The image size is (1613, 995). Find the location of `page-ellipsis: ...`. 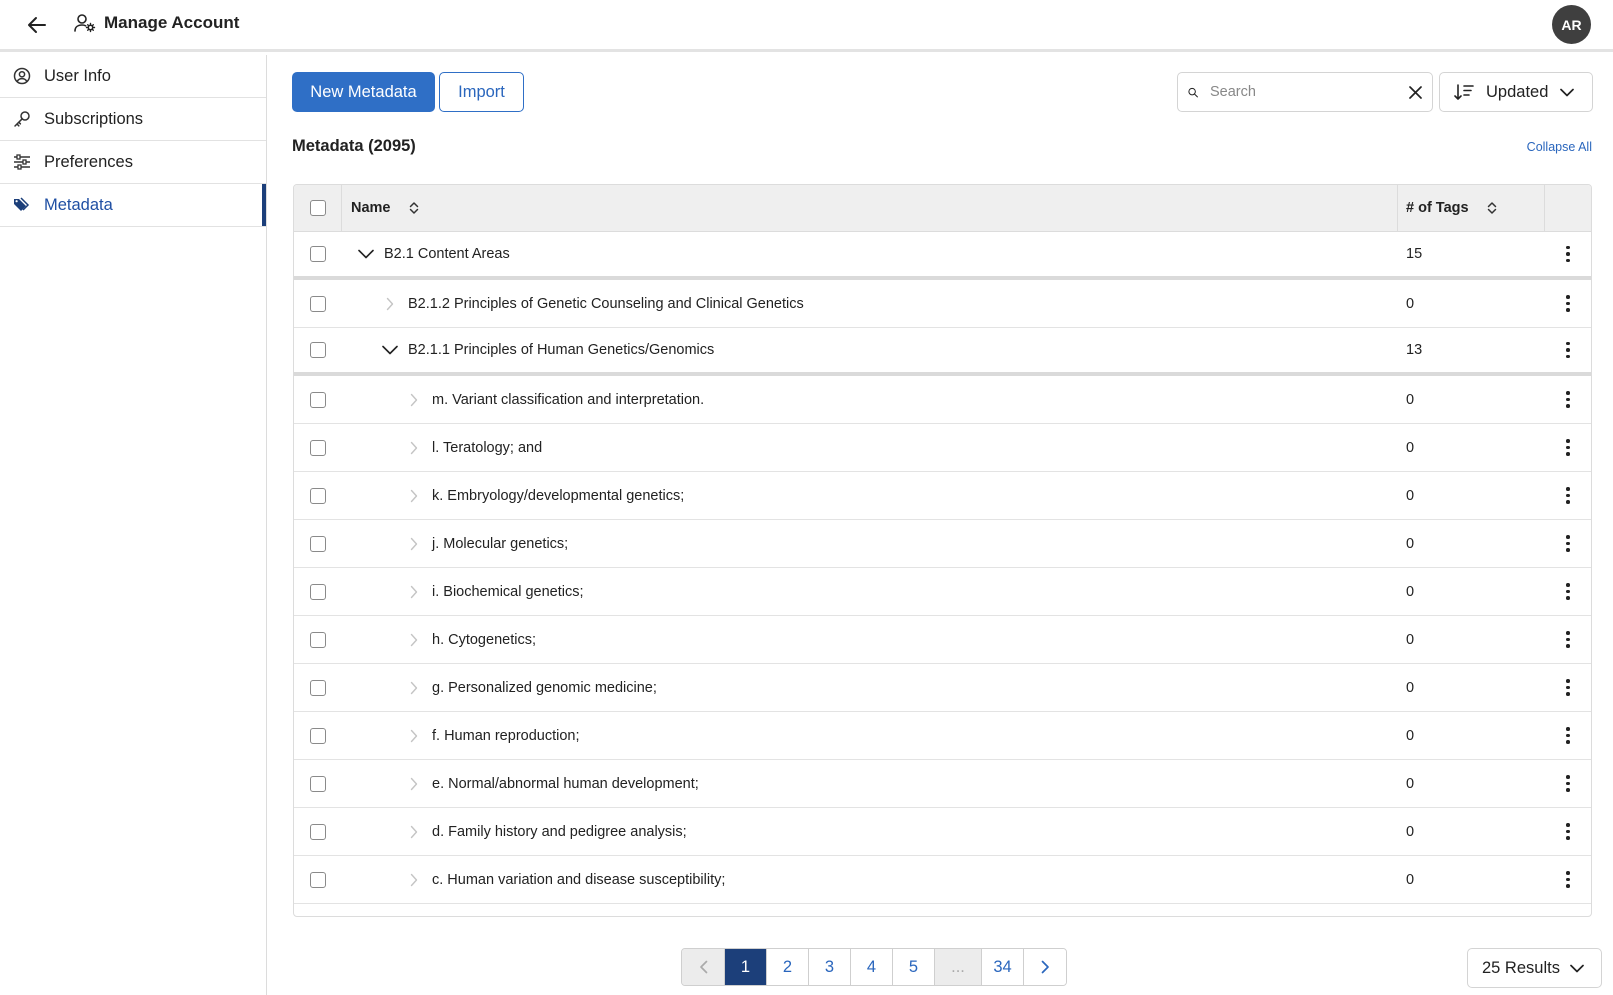

page-ellipsis: ... is located at coordinates (958, 967).